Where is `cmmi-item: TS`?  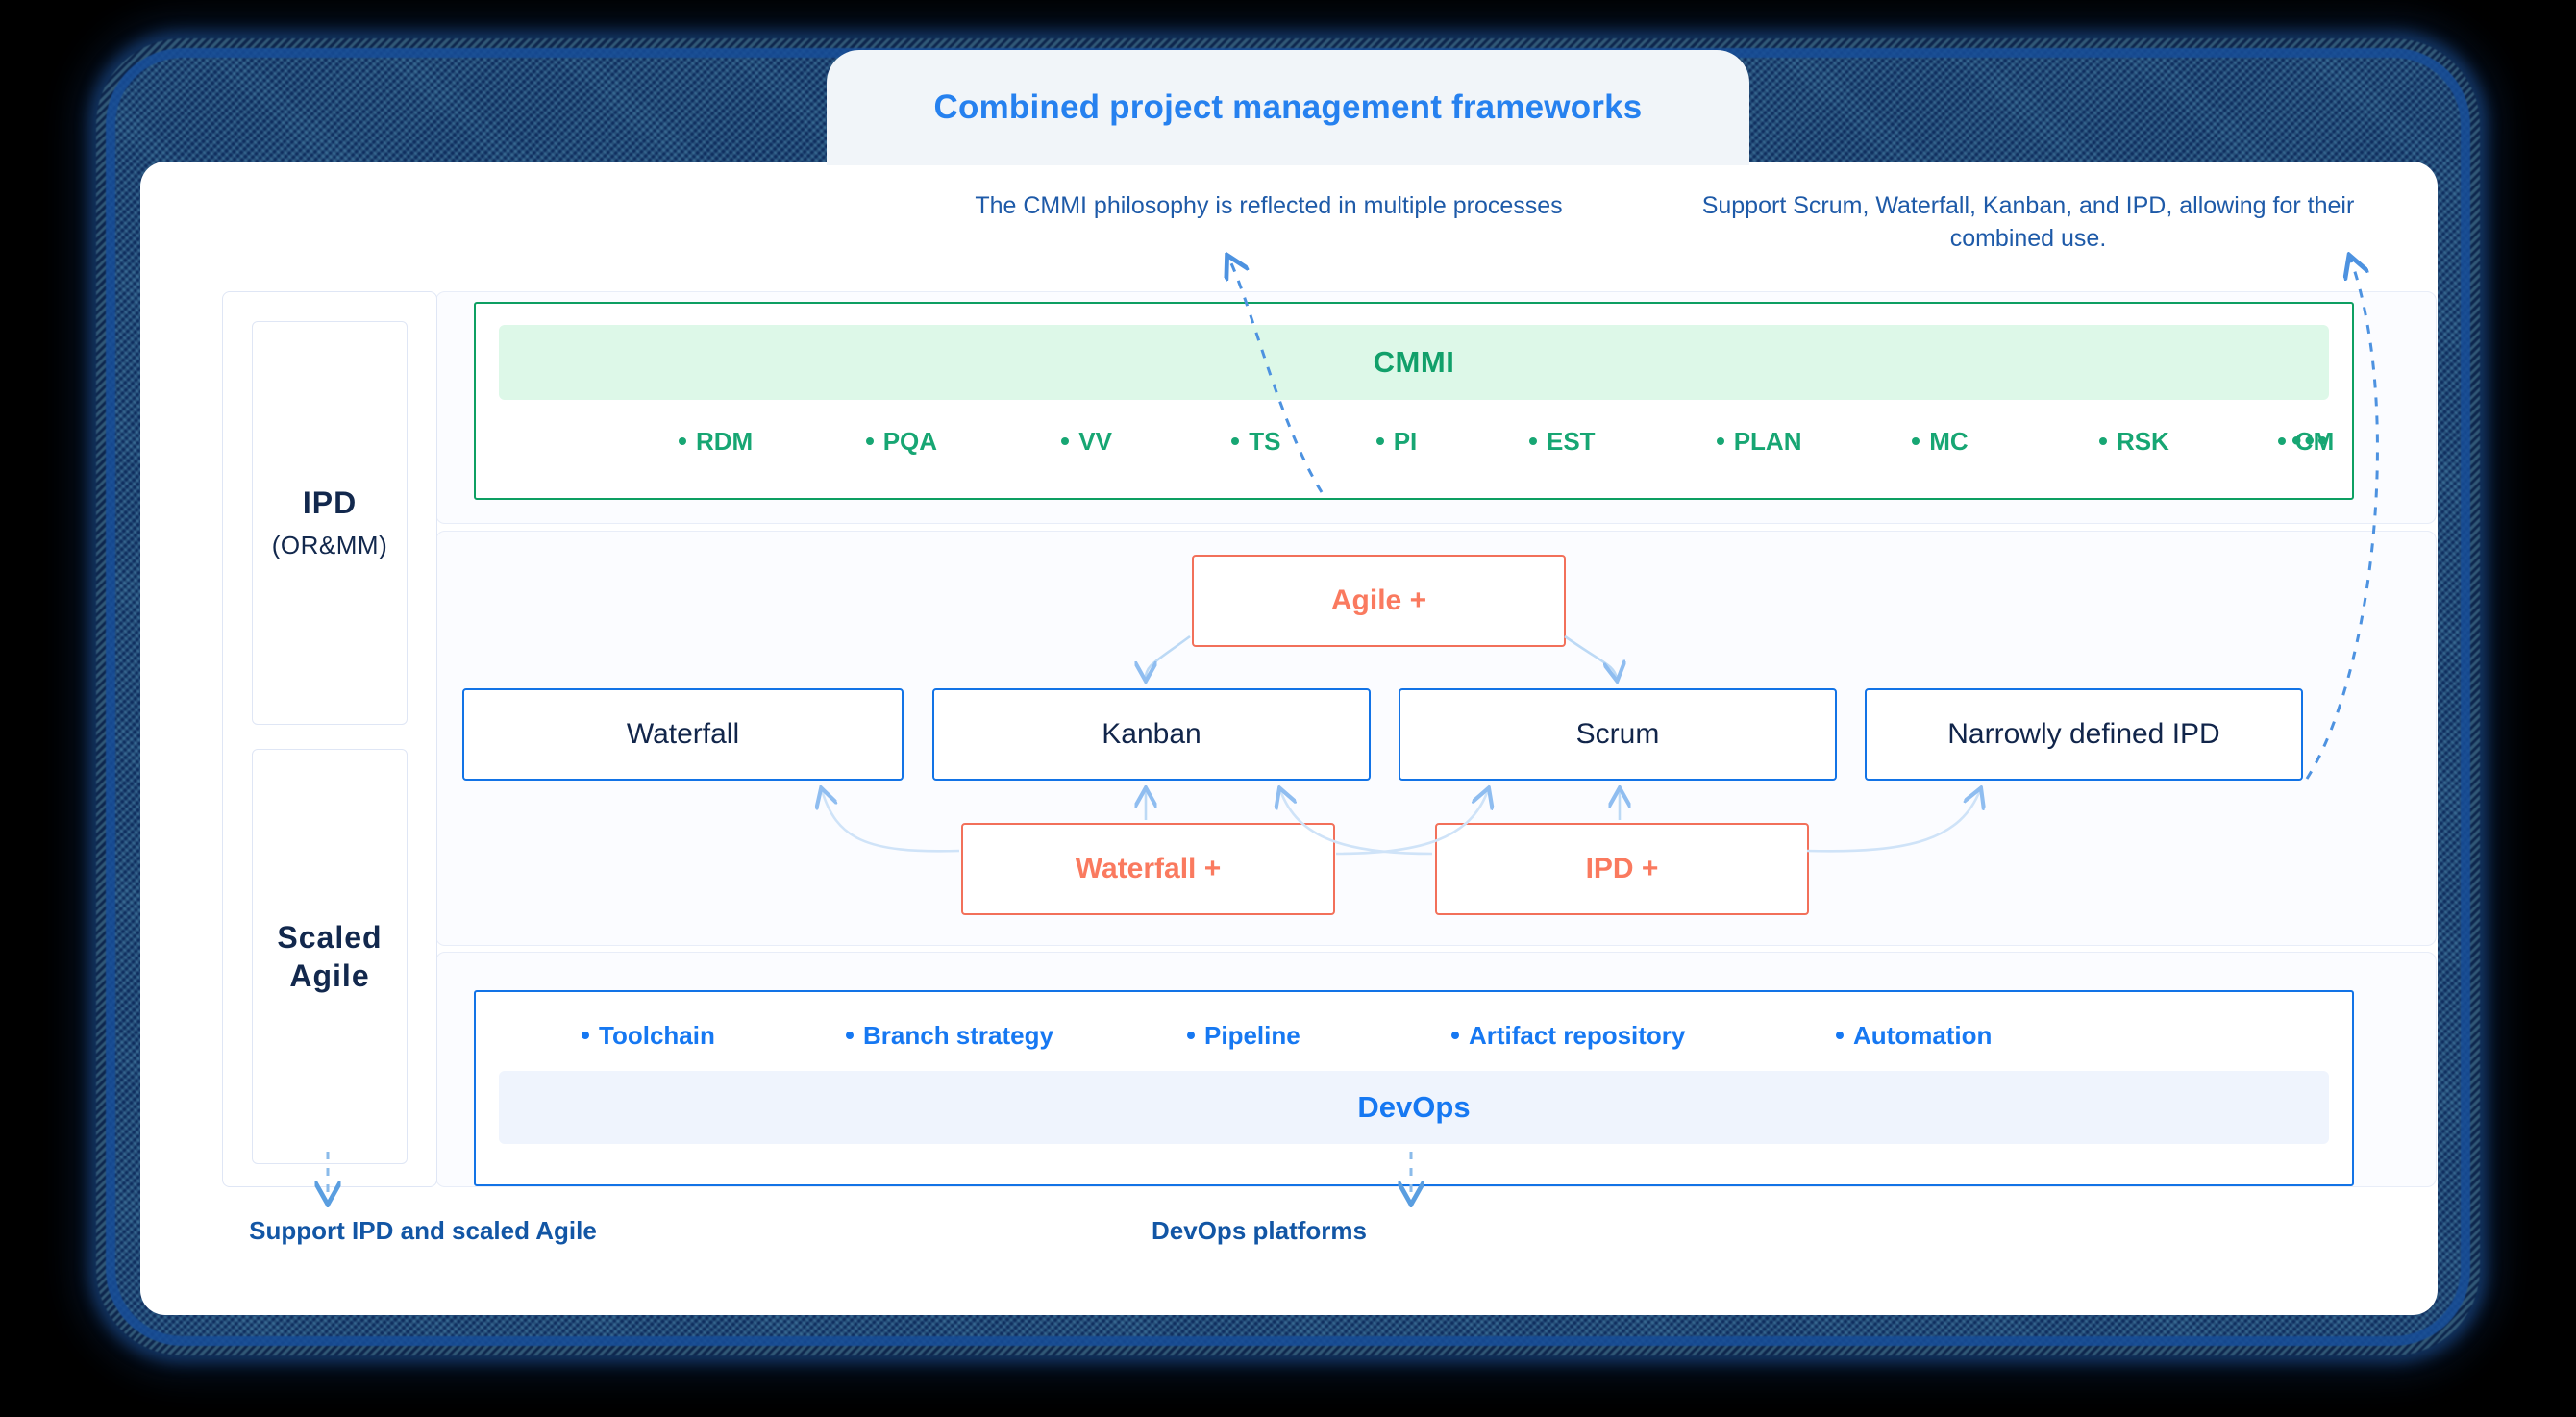
cmmi-item: TS is located at coordinates (1255, 442).